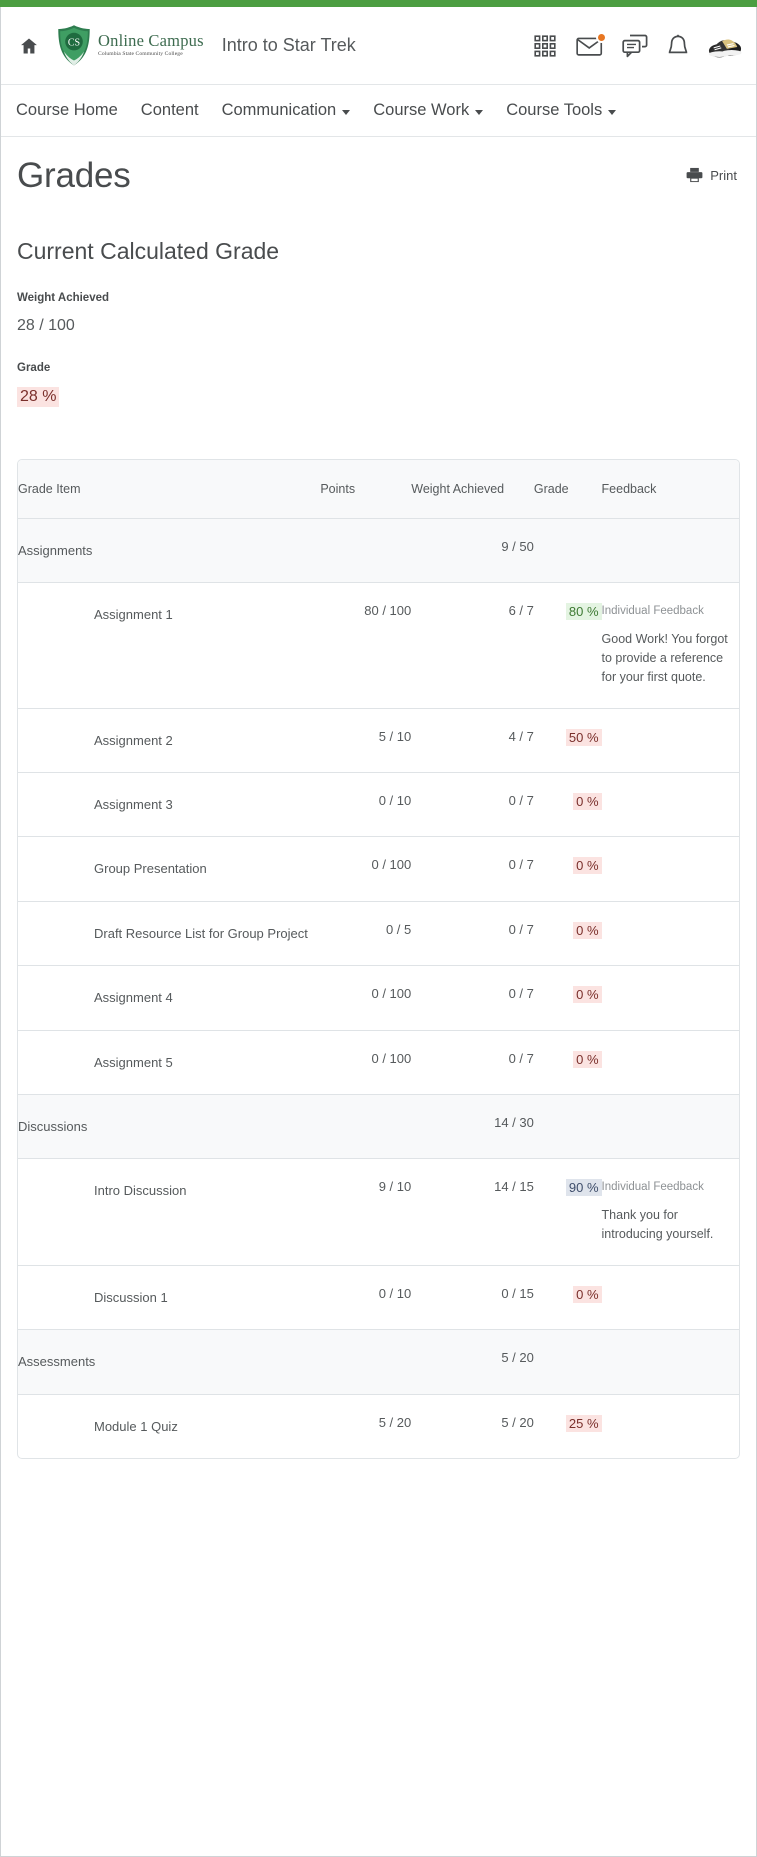 The image size is (757, 1857). What do you see at coordinates (395, 1422) in the screenshot?
I see `cell-points: 5 / 20` at bounding box center [395, 1422].